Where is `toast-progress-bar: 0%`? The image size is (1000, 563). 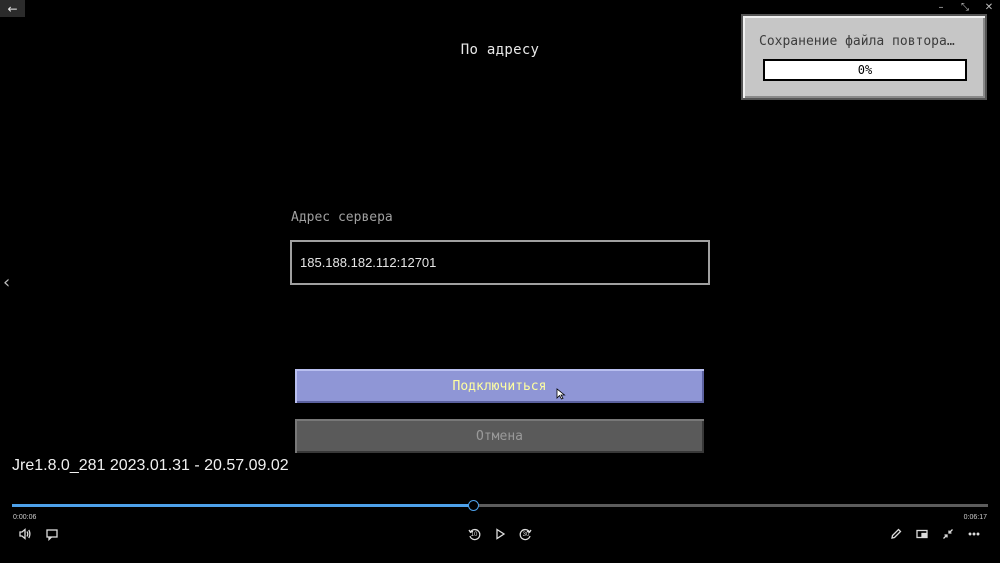
toast-progress-bar: 0% is located at coordinates (865, 70).